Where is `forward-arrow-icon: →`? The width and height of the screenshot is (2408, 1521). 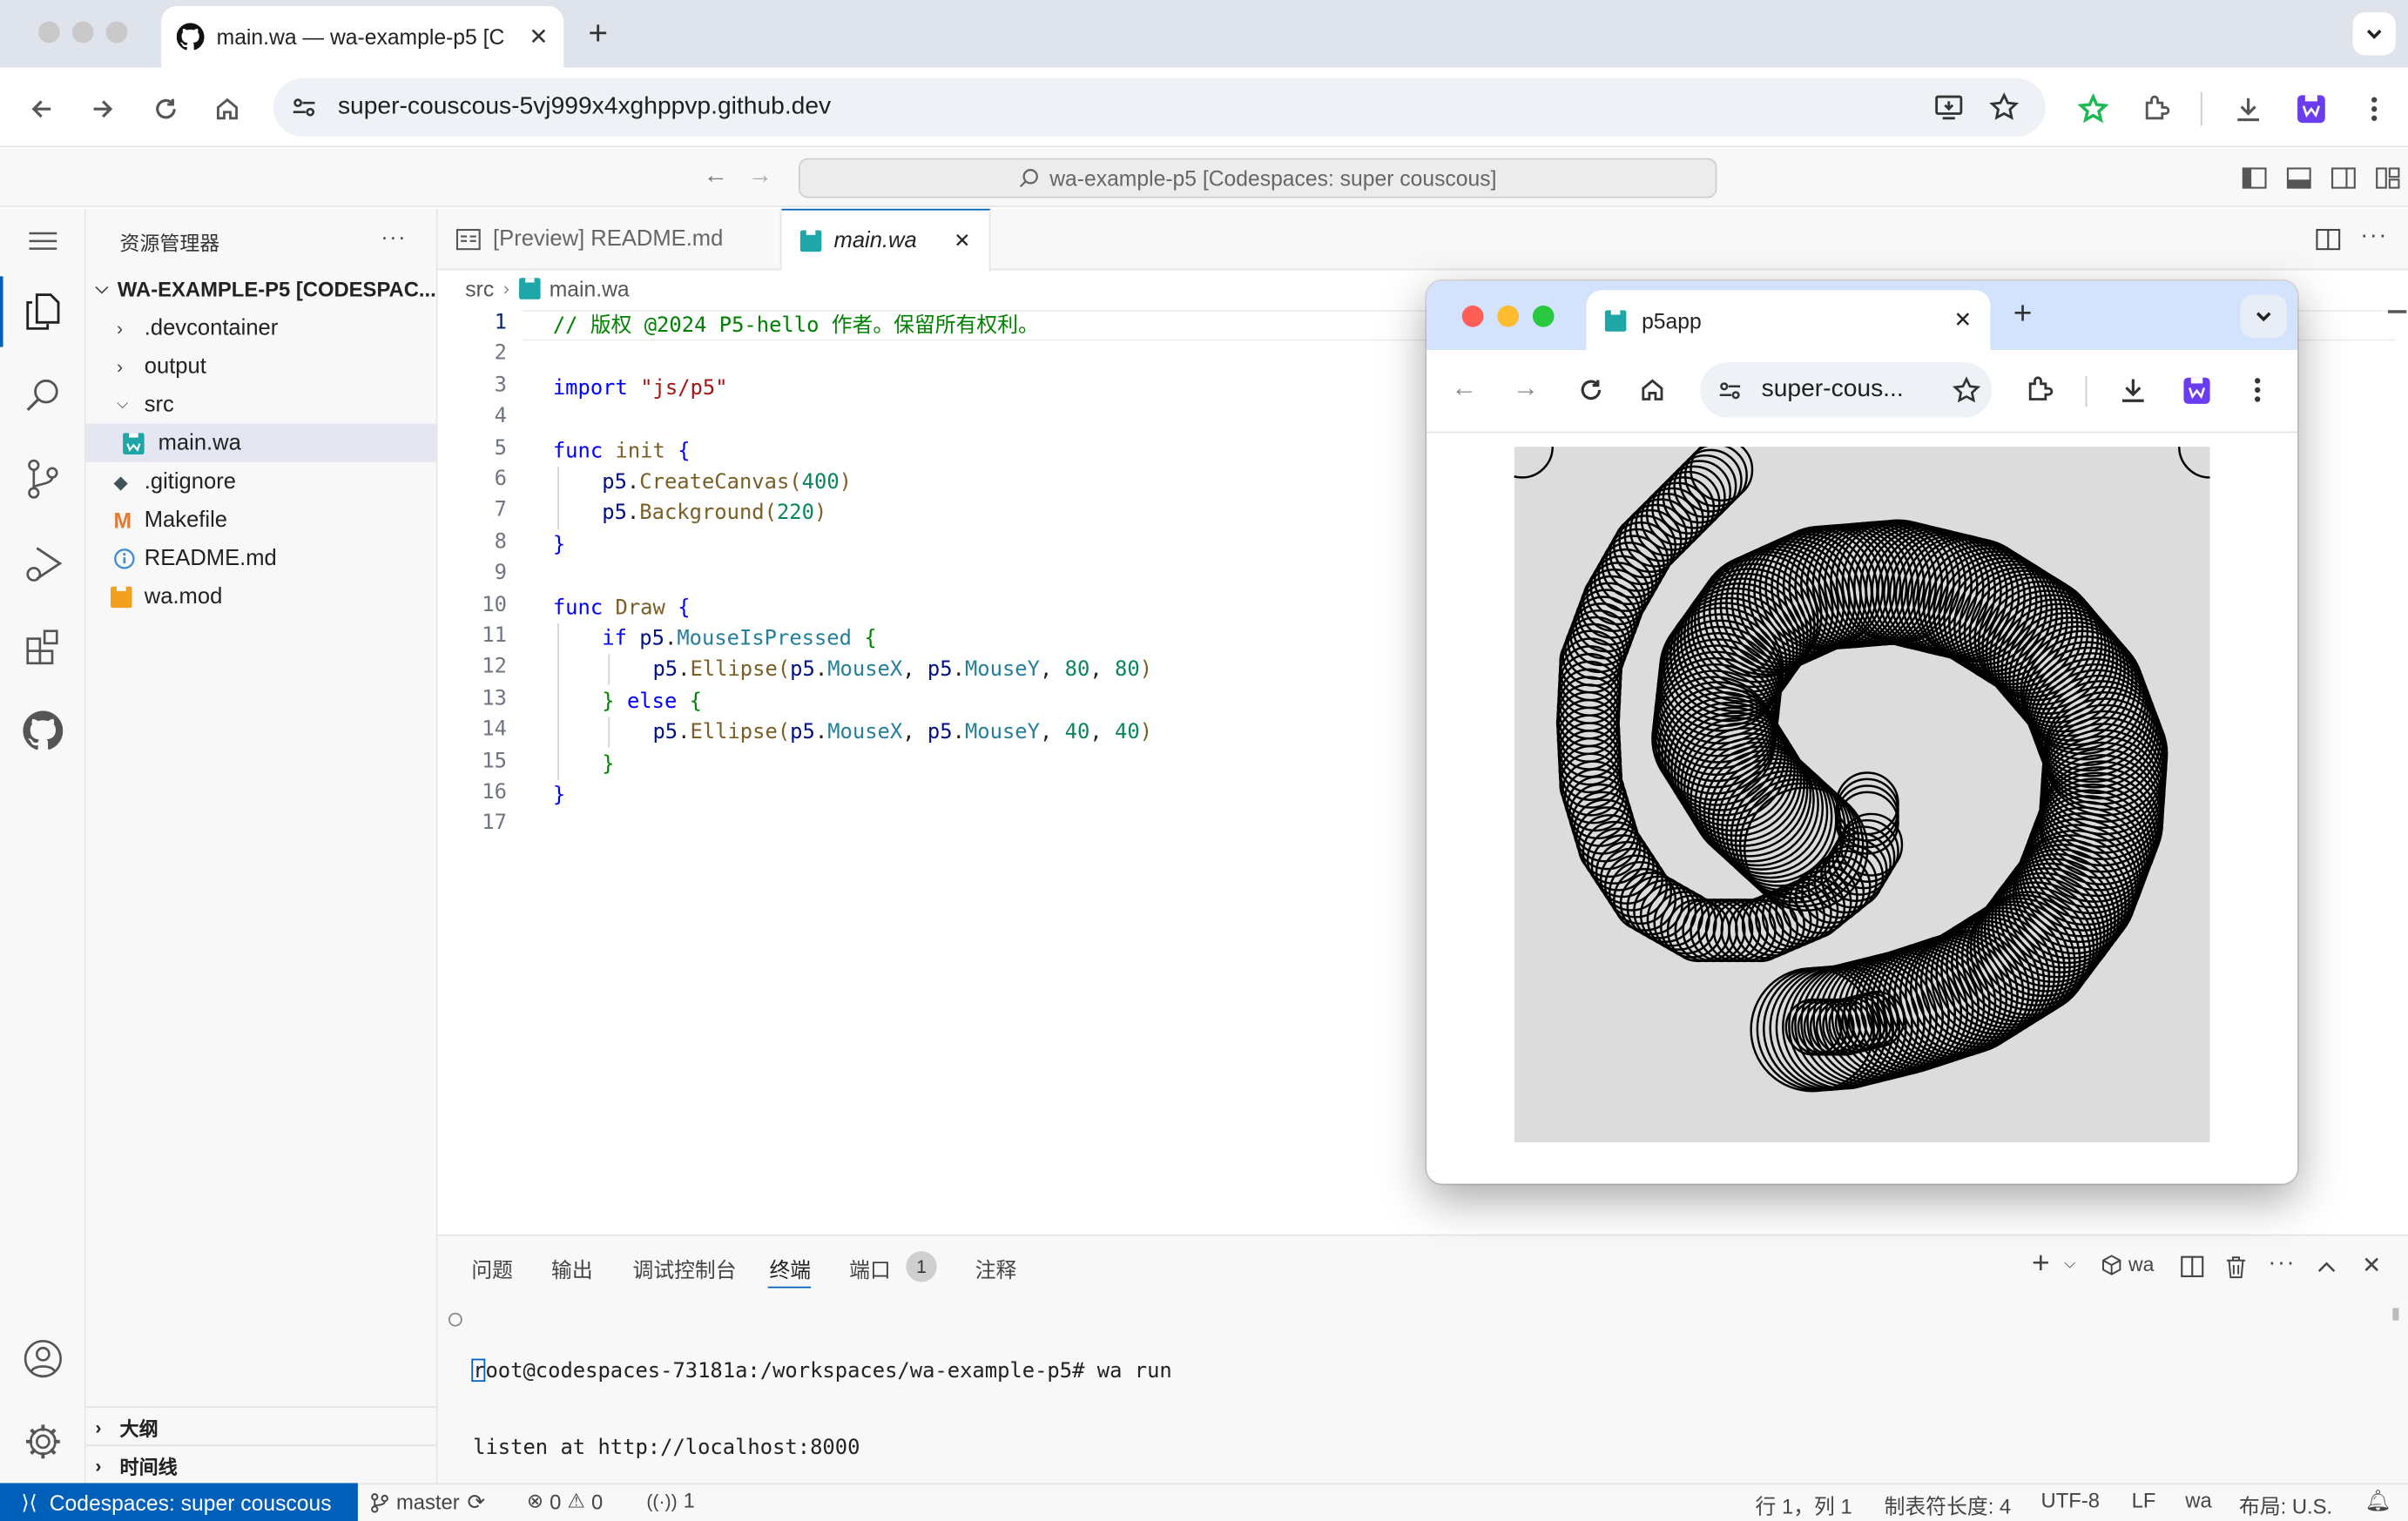
forward-arrow-icon: → is located at coordinates (1526, 389).